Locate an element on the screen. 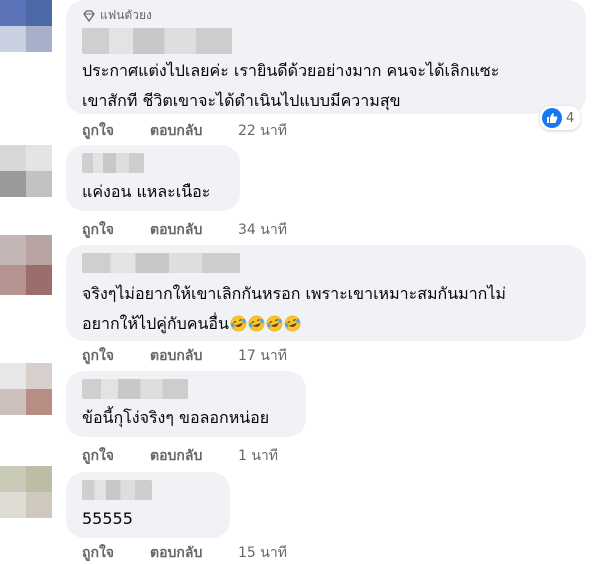  timestamp: 1 นาที is located at coordinates (258, 456).